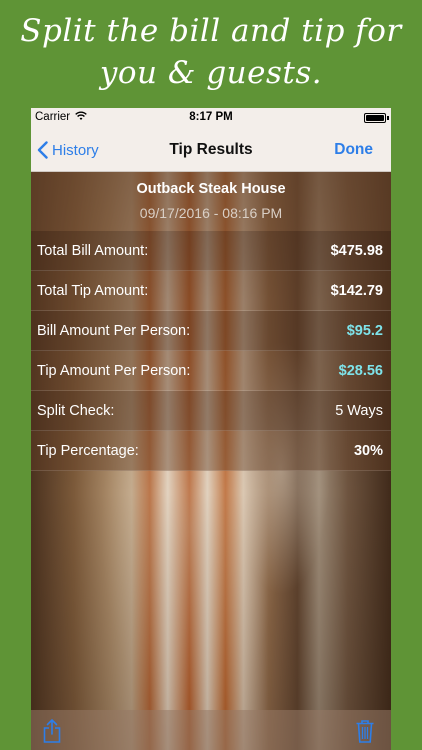 This screenshot has height=750, width=422. Describe the element at coordinates (364, 331) in the screenshot. I see `row-value: $95.2` at that location.